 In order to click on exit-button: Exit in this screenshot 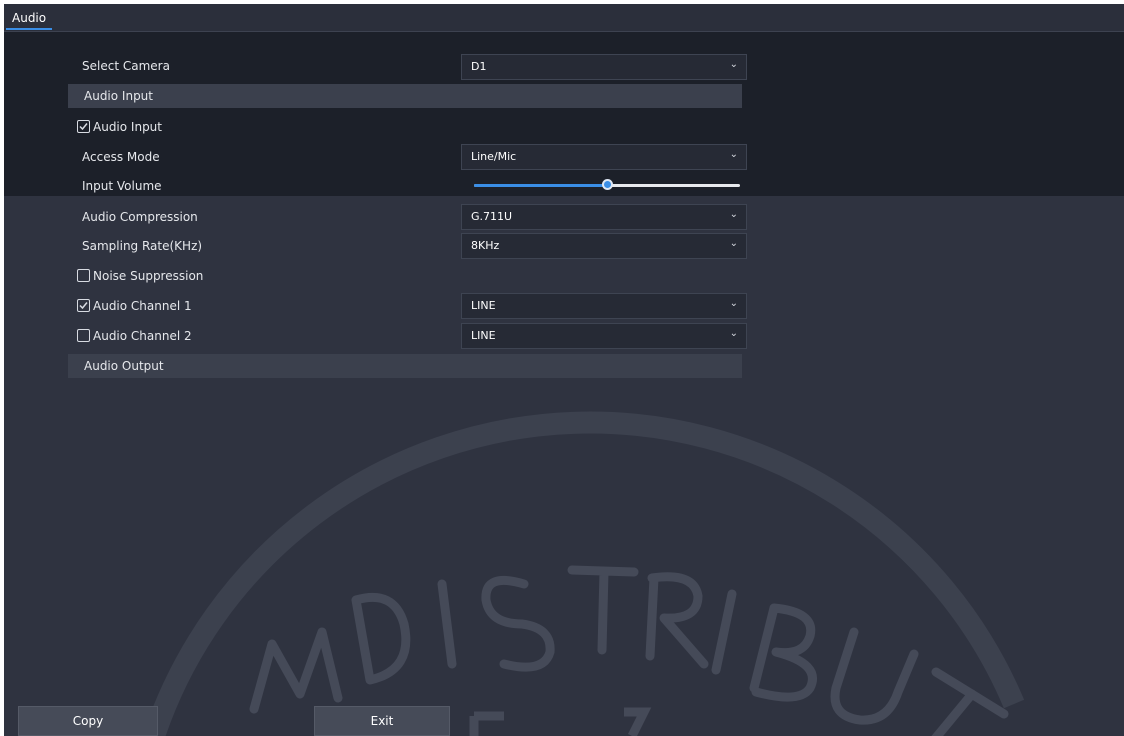, I will do `click(382, 721)`.